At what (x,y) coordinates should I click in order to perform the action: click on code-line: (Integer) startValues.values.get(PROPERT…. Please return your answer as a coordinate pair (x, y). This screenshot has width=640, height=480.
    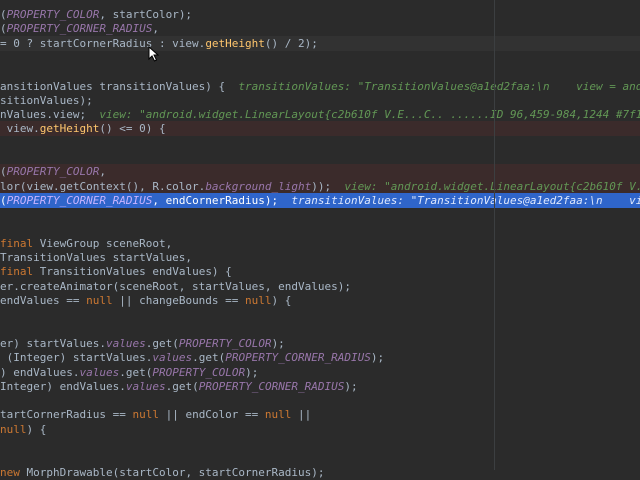
    Looking at the image, I should click on (320, 357).